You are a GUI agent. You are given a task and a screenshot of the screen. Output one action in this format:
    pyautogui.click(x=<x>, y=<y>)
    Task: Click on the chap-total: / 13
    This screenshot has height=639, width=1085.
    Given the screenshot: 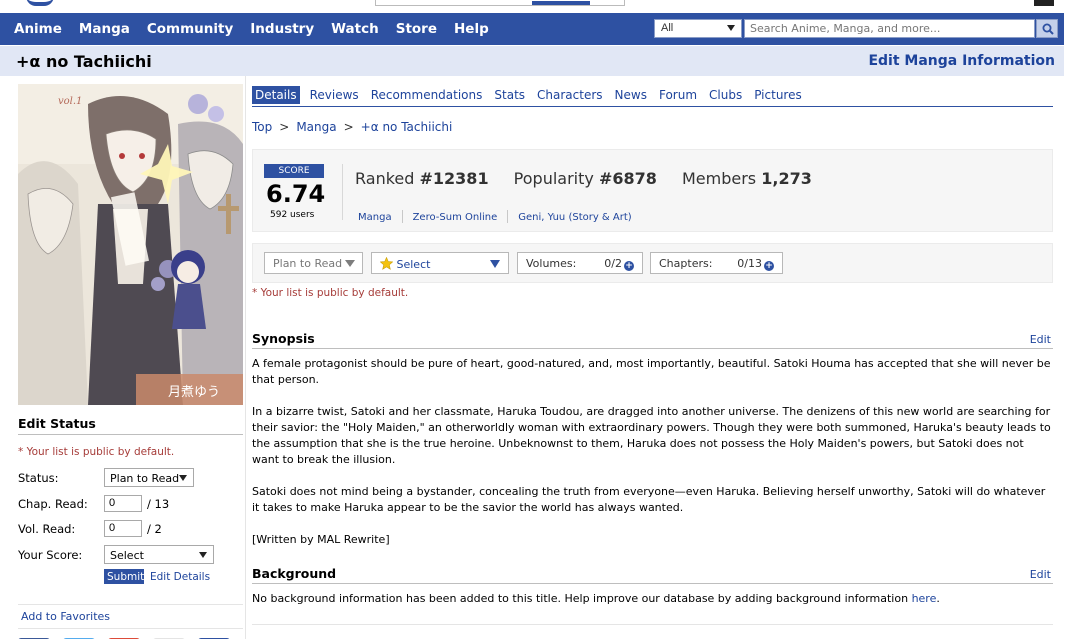 What is the action you would take?
    pyautogui.click(x=158, y=504)
    